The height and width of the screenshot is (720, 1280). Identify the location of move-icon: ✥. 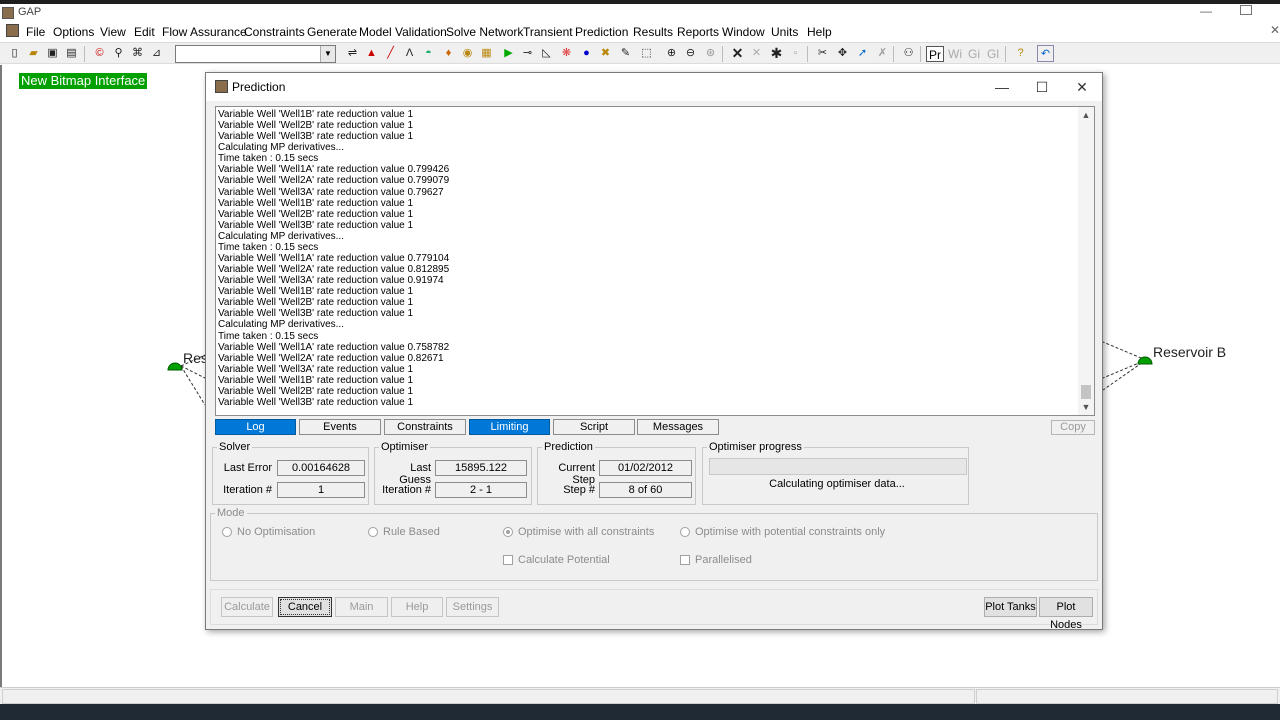
(842, 53).